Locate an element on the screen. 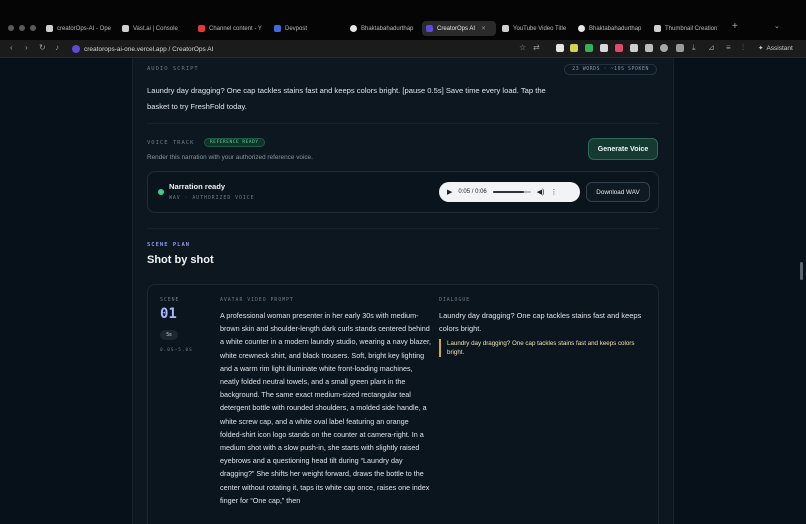 The width and height of the screenshot is (806, 524). assistant-button: ✦ Assistant is located at coordinates (775, 48).